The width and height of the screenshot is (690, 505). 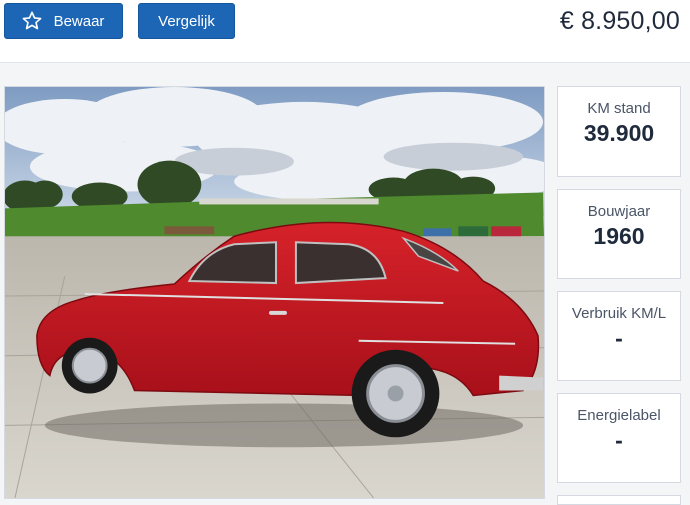 I want to click on top-bar: Bewaar Vergelijk € 8.950,00, so click(x=345, y=31).